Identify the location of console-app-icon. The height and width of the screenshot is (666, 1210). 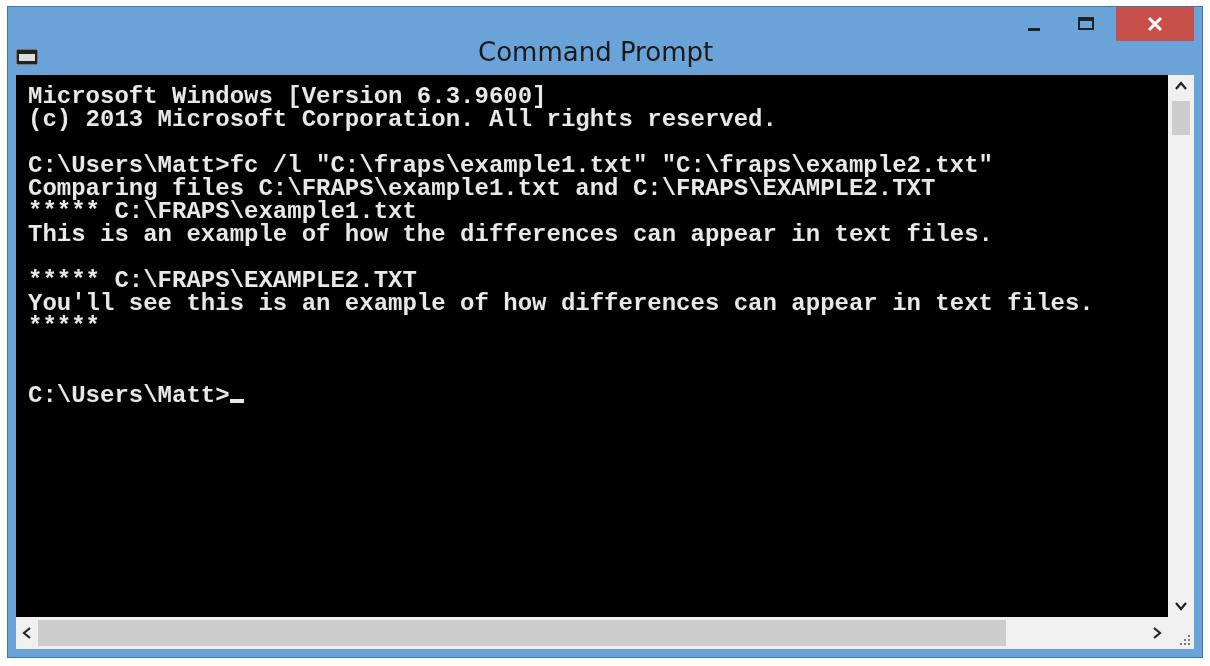
(27, 57).